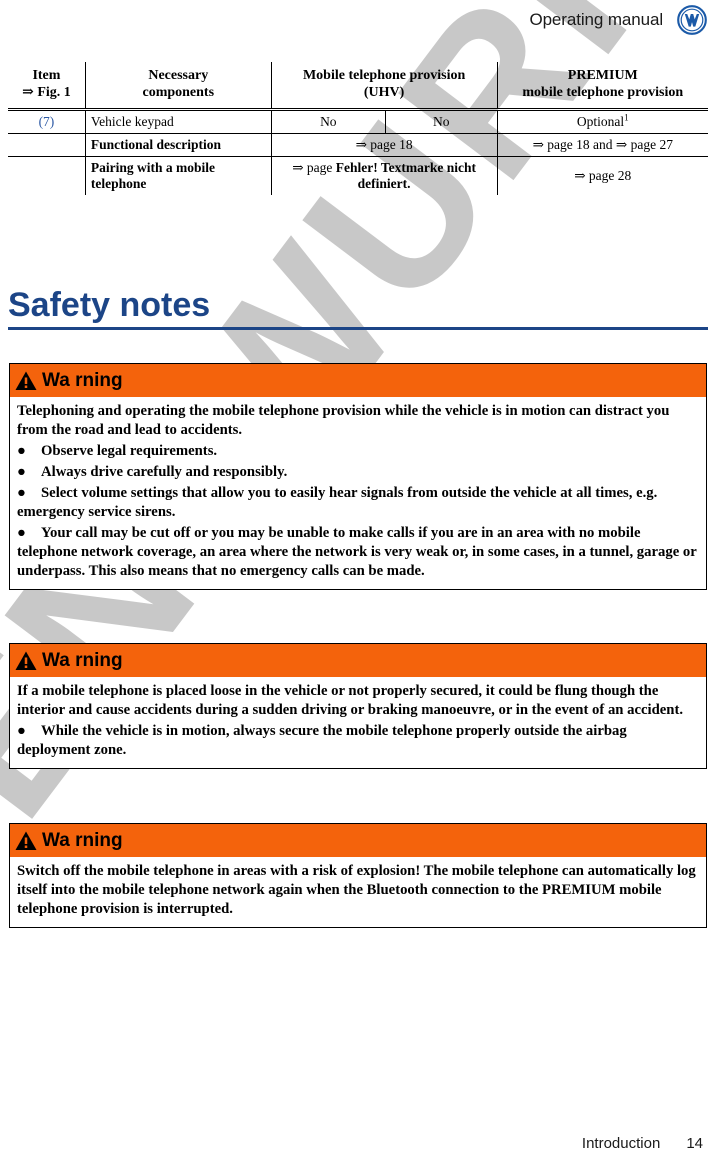 This screenshot has height=1175, width=715. What do you see at coordinates (602, 145) in the screenshot?
I see `cell-premium-page-ref: ⇒ page 18 and ⇒ page 27` at bounding box center [602, 145].